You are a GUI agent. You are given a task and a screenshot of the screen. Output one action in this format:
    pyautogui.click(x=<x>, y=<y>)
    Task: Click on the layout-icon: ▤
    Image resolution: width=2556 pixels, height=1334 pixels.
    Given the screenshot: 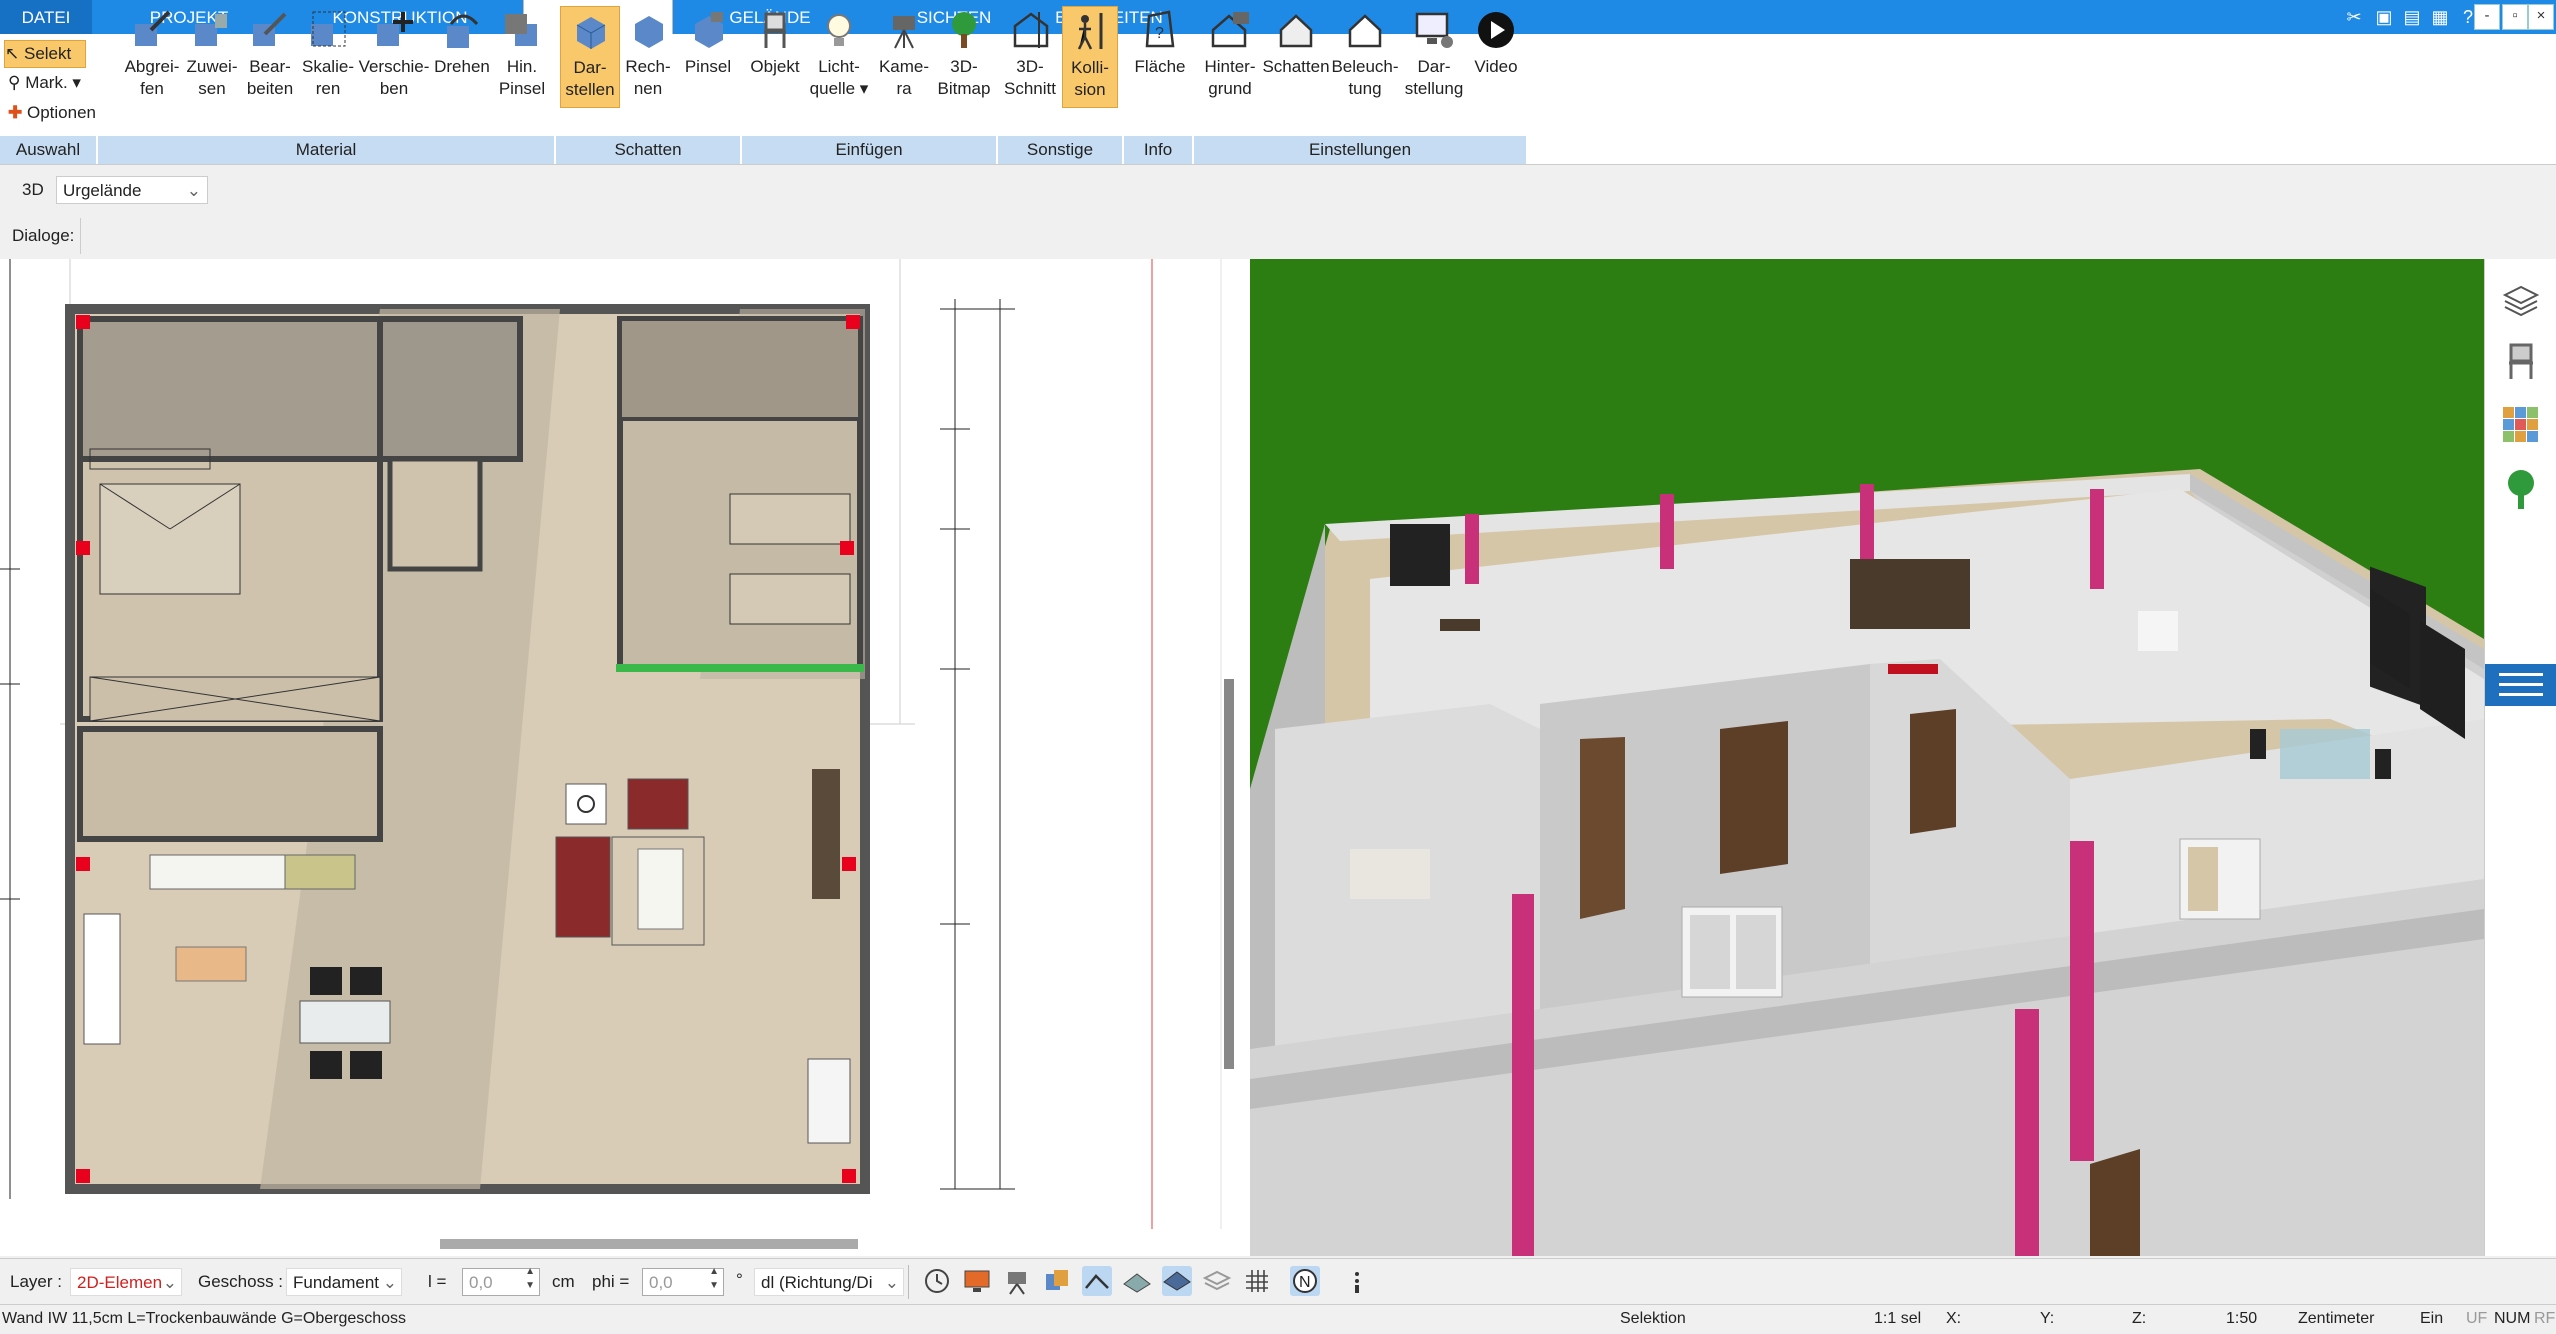 What is the action you would take?
    pyautogui.click(x=2412, y=17)
    